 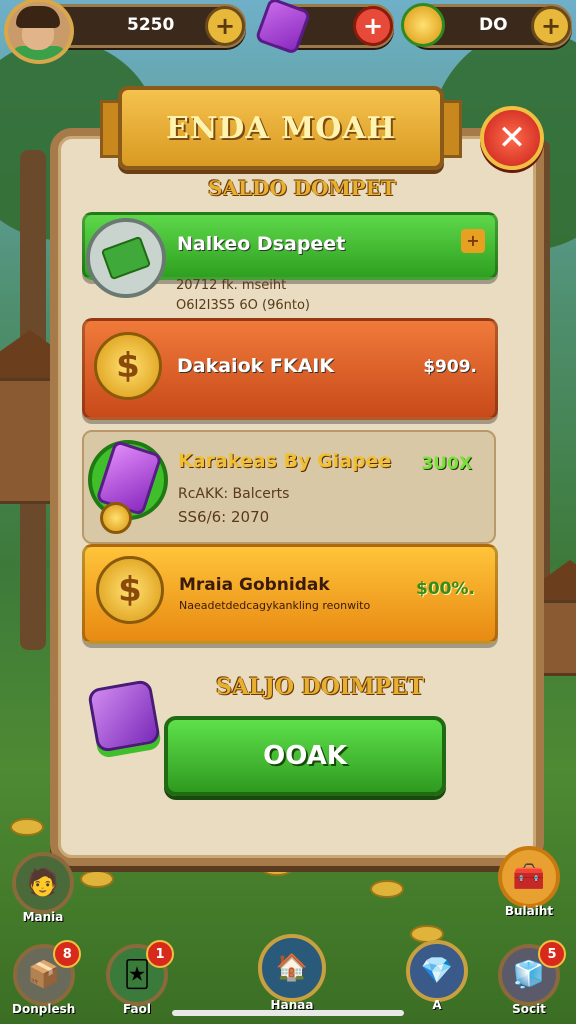 What do you see at coordinates (160, 954) in the screenshot?
I see `notification-badge: 1` at bounding box center [160, 954].